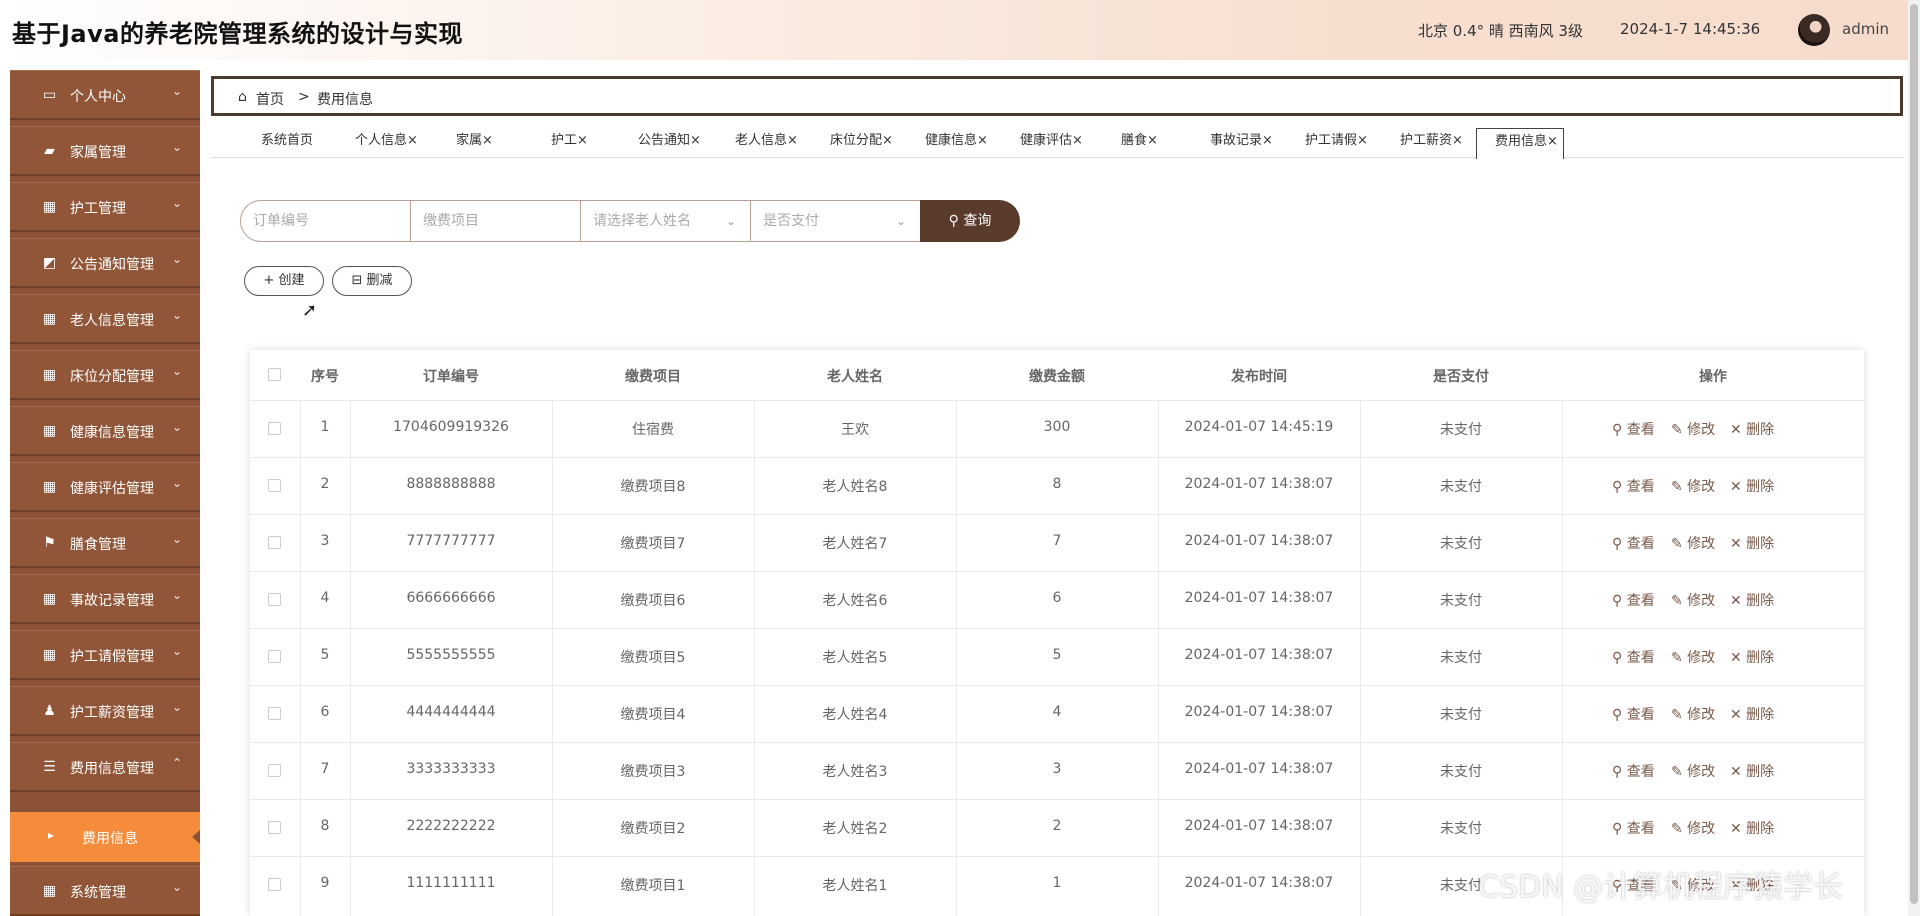 The height and width of the screenshot is (916, 1920). What do you see at coordinates (325, 598) in the screenshot?
I see `cell-index: 4` at bounding box center [325, 598].